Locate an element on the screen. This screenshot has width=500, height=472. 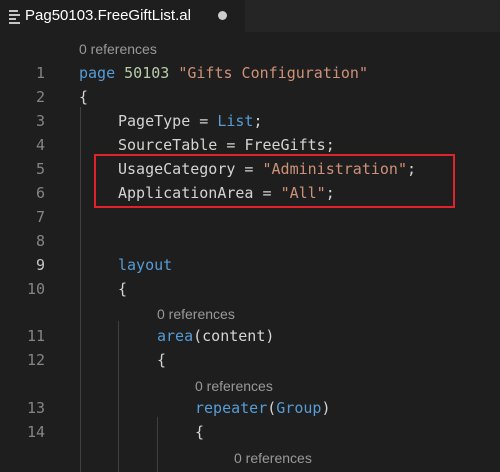
line-number: 3 is located at coordinates (40, 121).